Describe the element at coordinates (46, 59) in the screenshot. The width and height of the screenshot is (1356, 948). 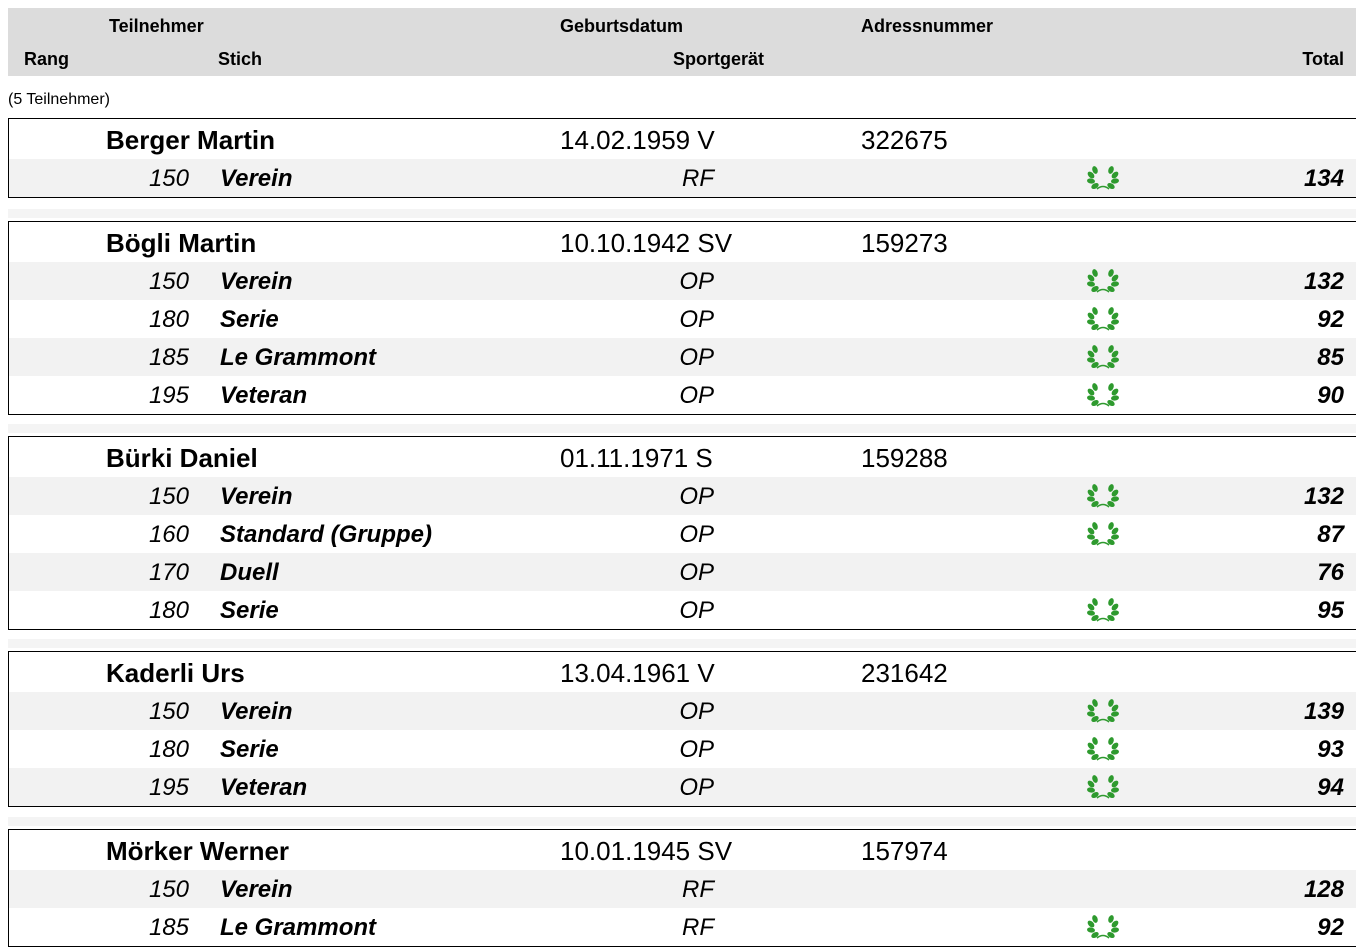
I see `header-rang: Rang` at that location.